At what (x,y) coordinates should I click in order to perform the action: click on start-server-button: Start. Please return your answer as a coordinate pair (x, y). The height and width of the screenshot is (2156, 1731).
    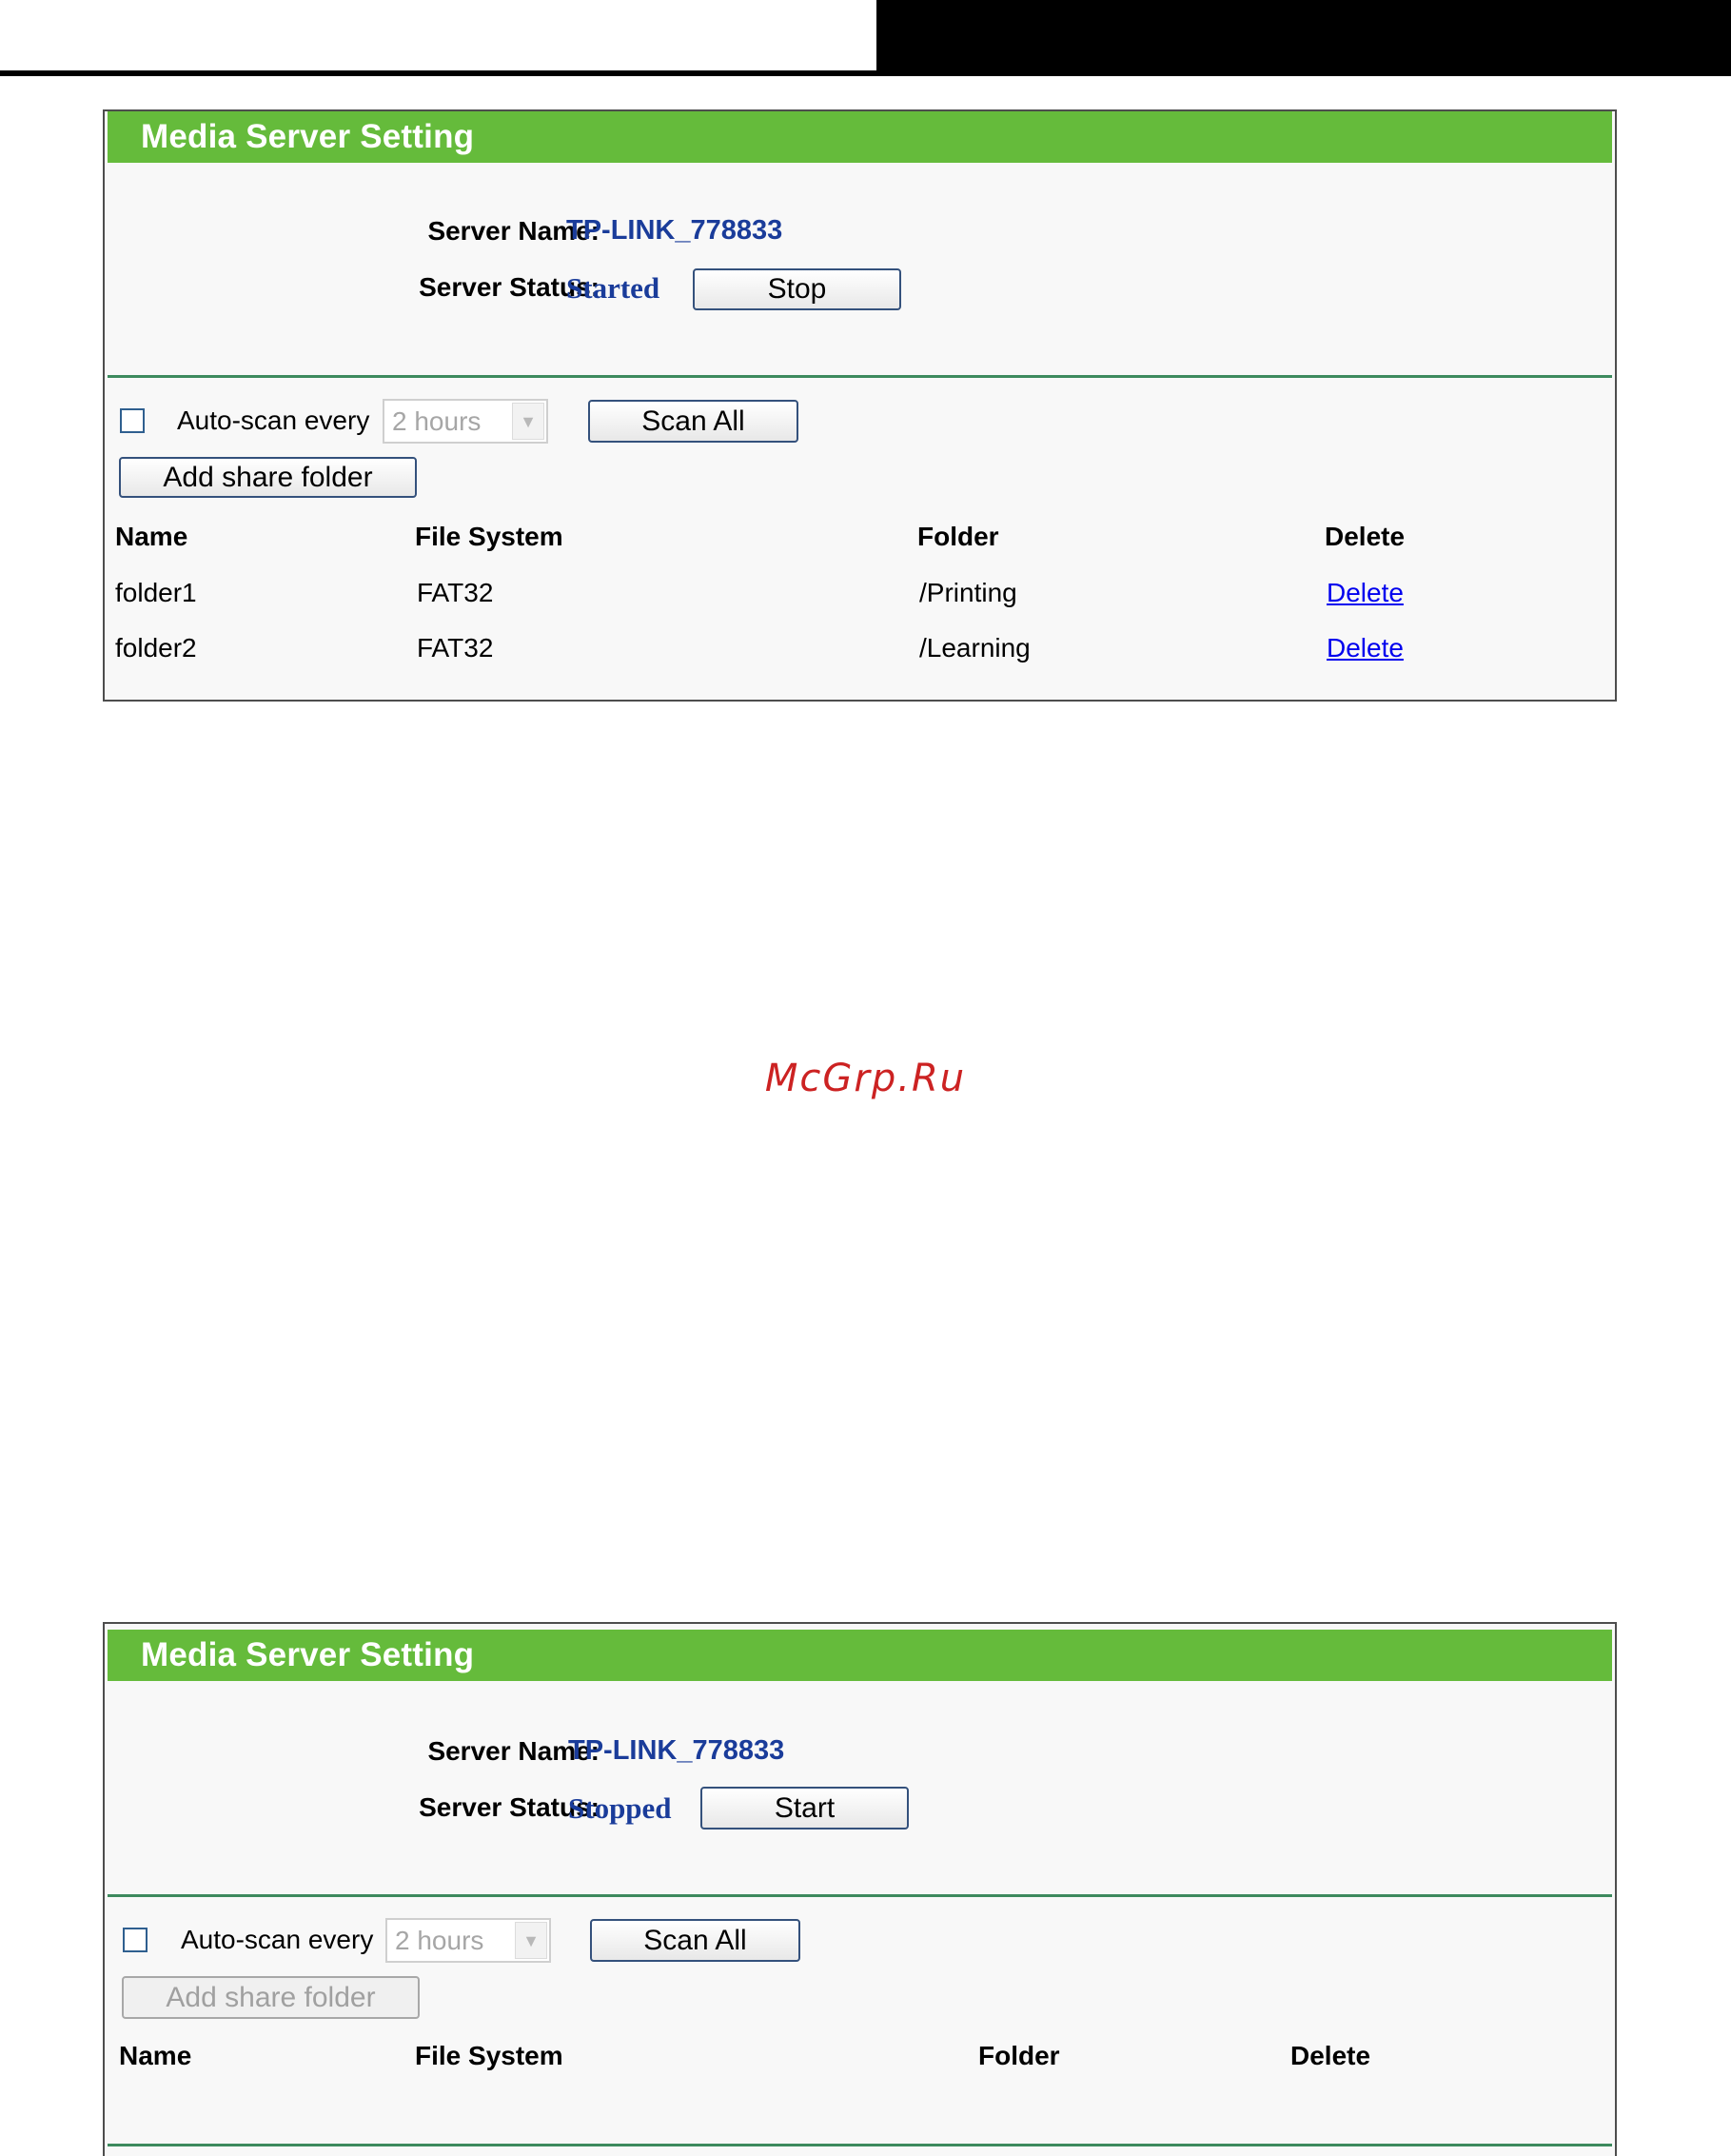
    Looking at the image, I should click on (805, 1808).